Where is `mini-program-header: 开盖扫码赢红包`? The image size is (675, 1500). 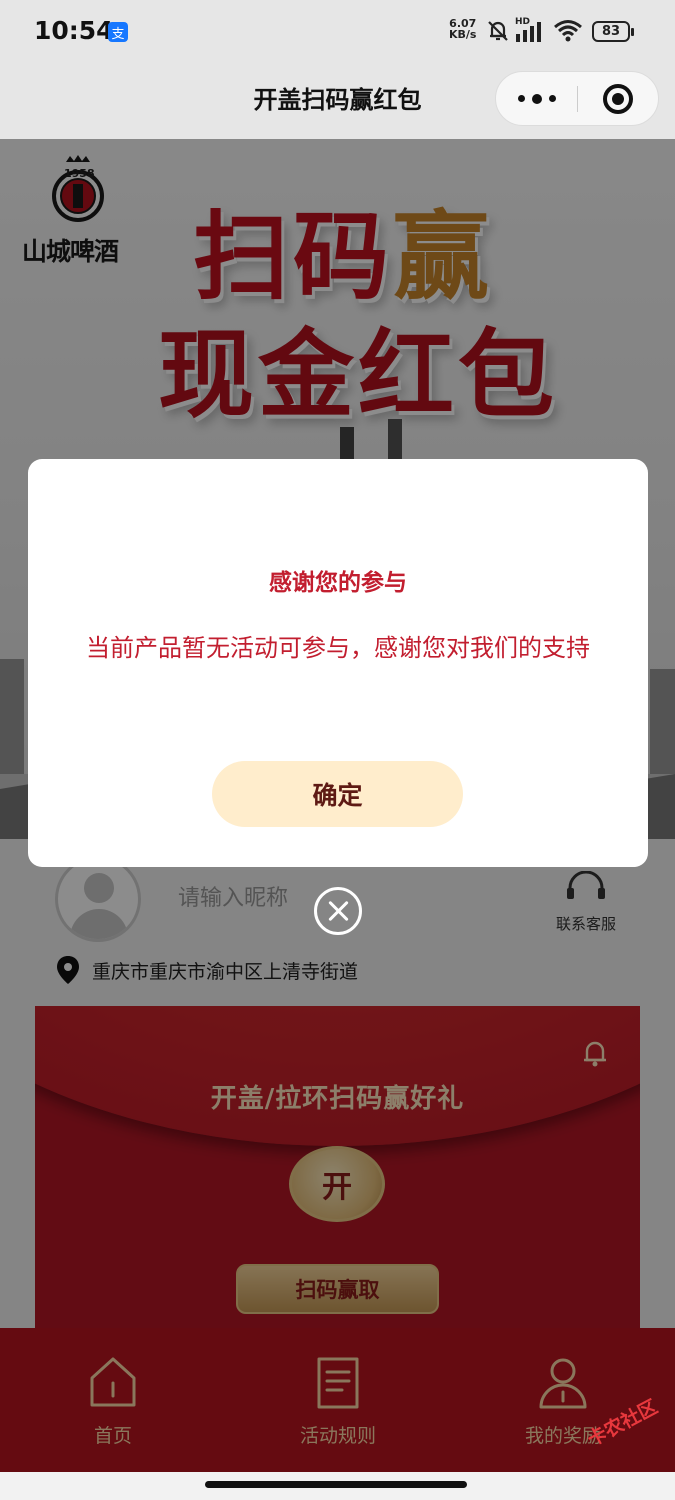
mini-program-header: 开盖扫码赢红包 is located at coordinates (337, 100).